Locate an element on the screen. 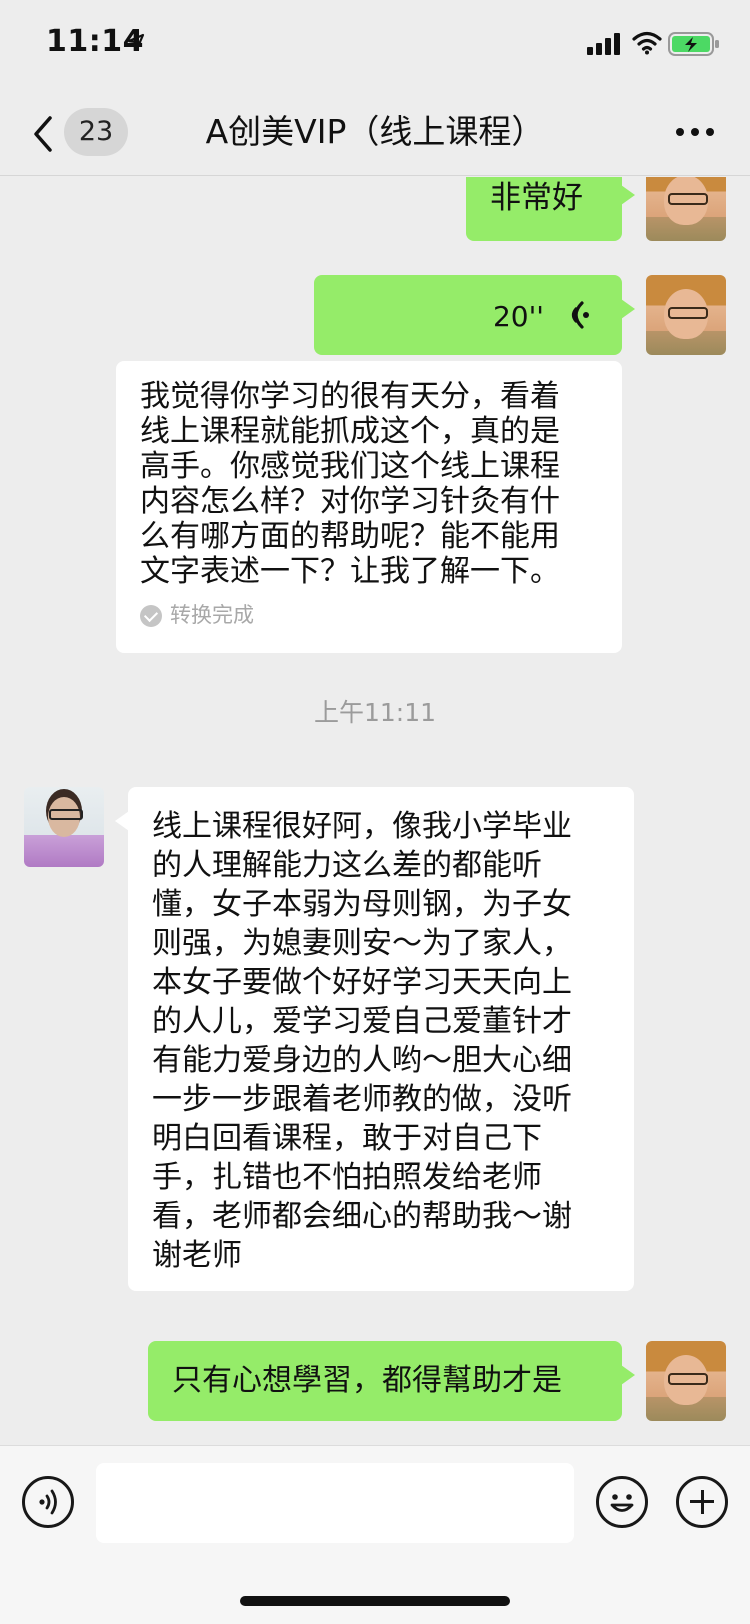 The height and width of the screenshot is (1624, 750). chat-header: 23 A创美VIP（线上课程） is located at coordinates (375, 132).